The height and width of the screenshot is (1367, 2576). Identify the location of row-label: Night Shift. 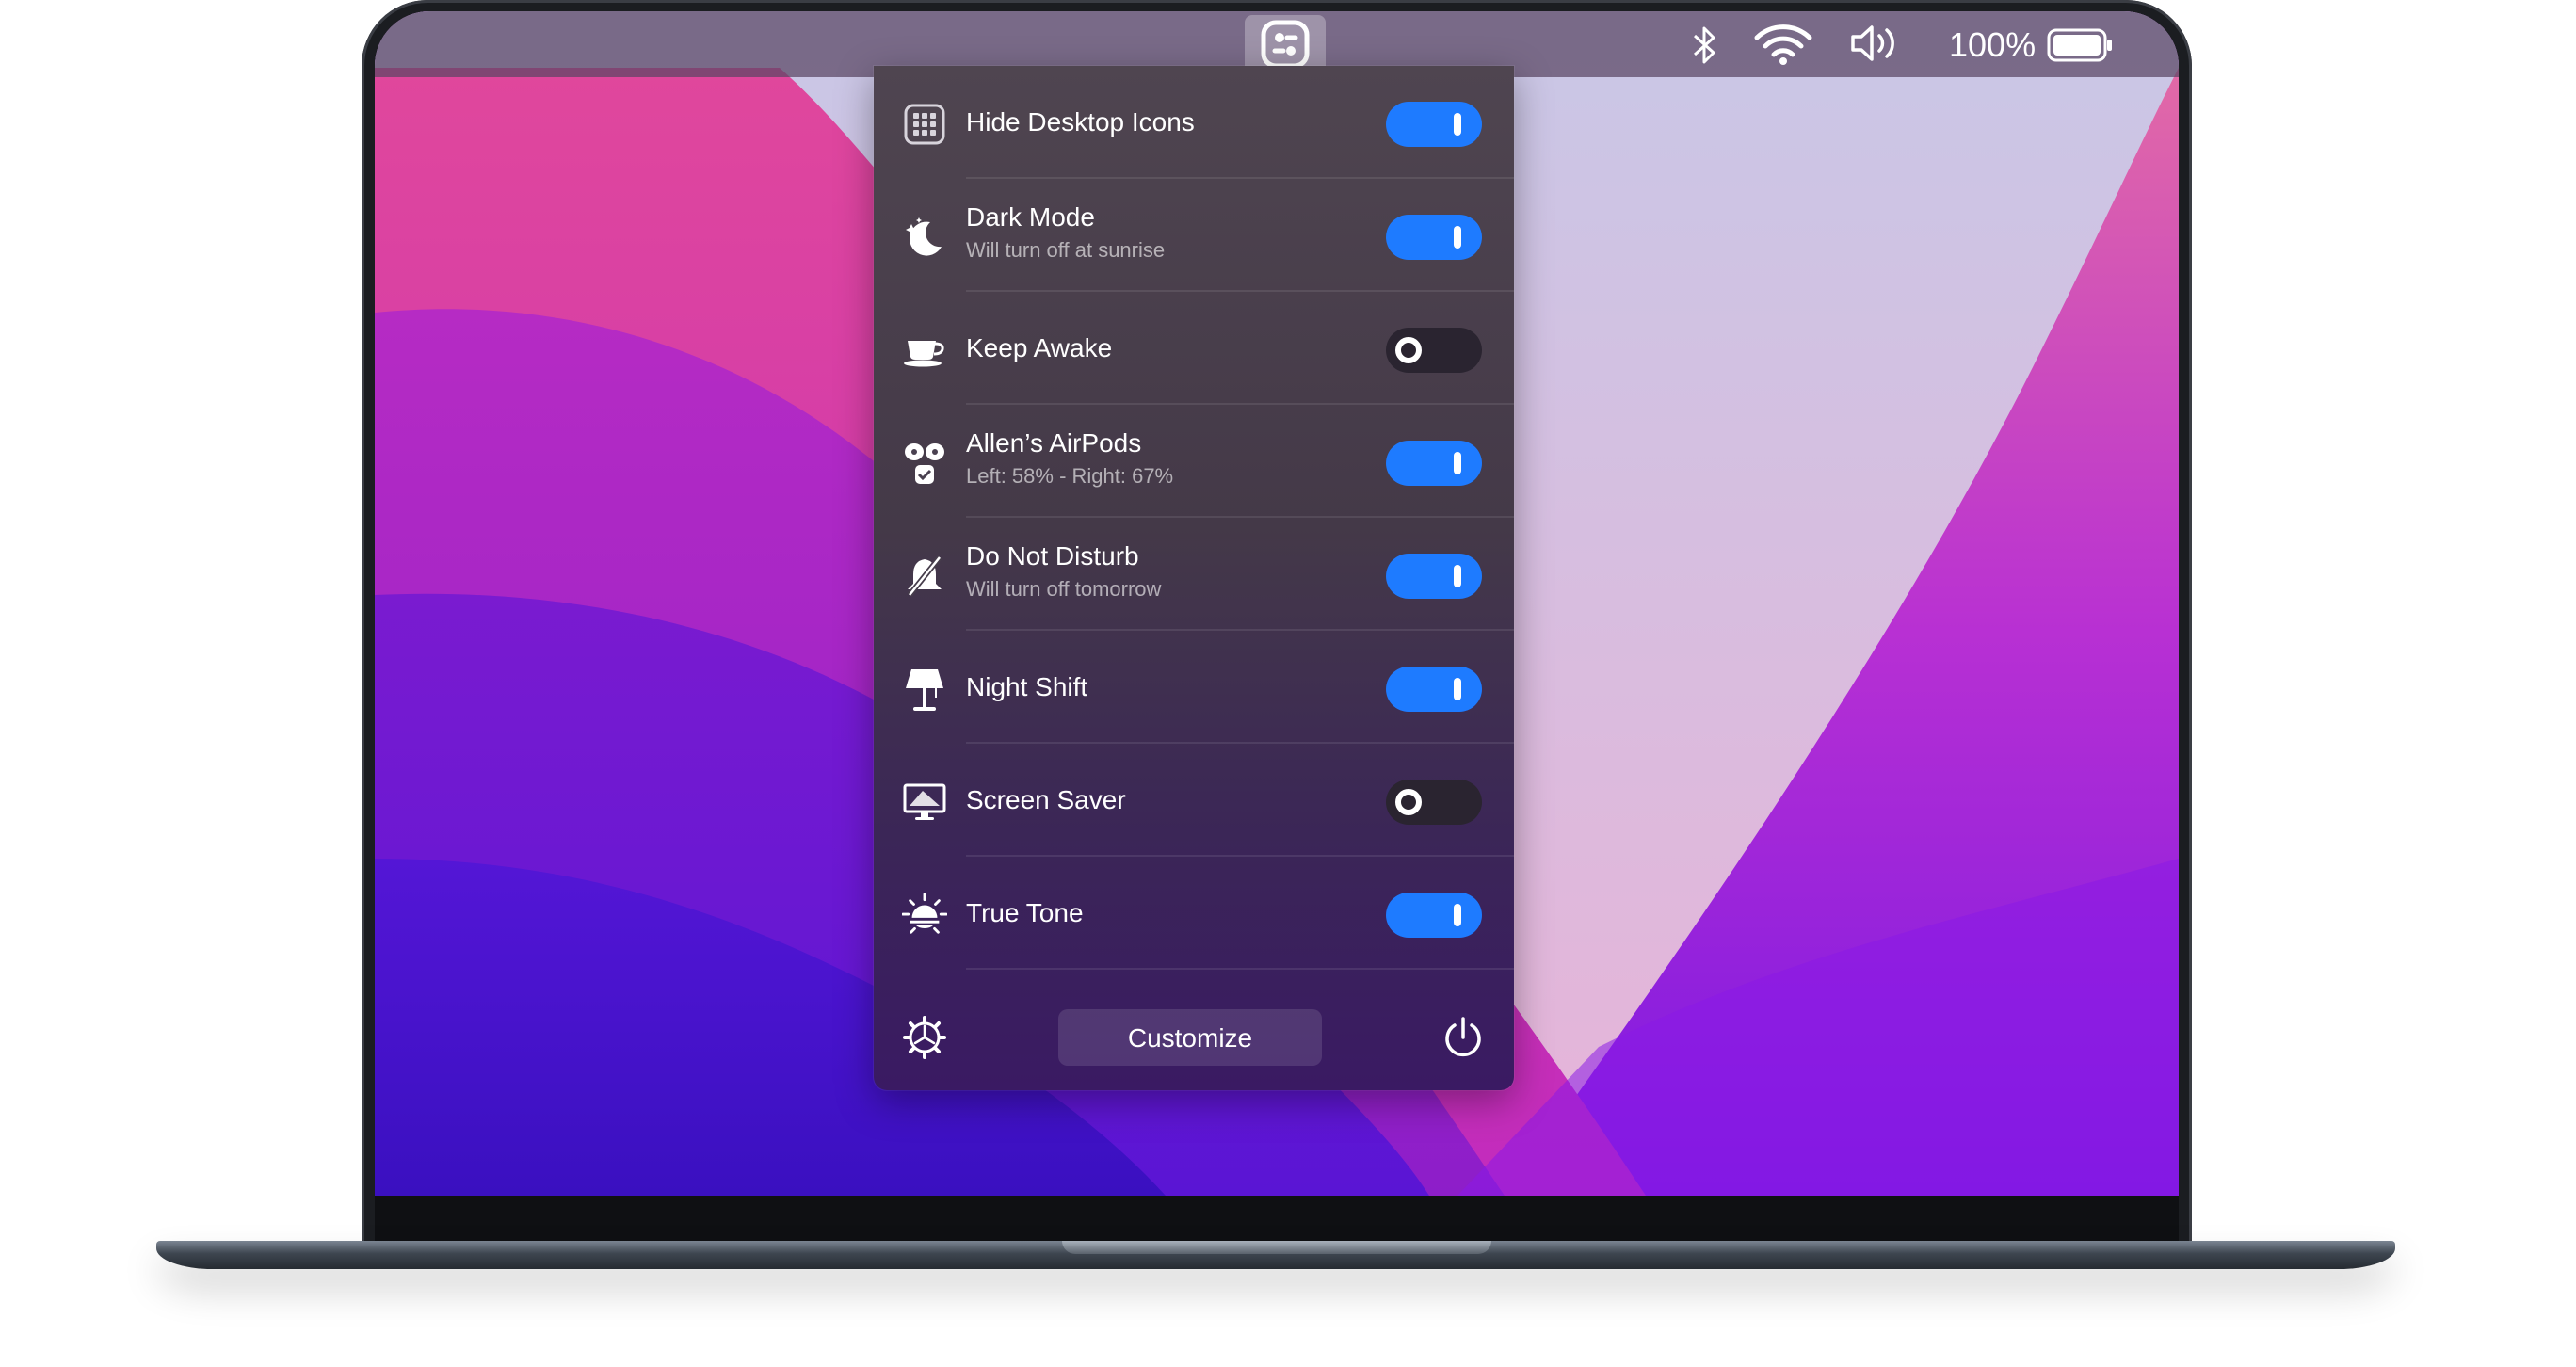
(1027, 687).